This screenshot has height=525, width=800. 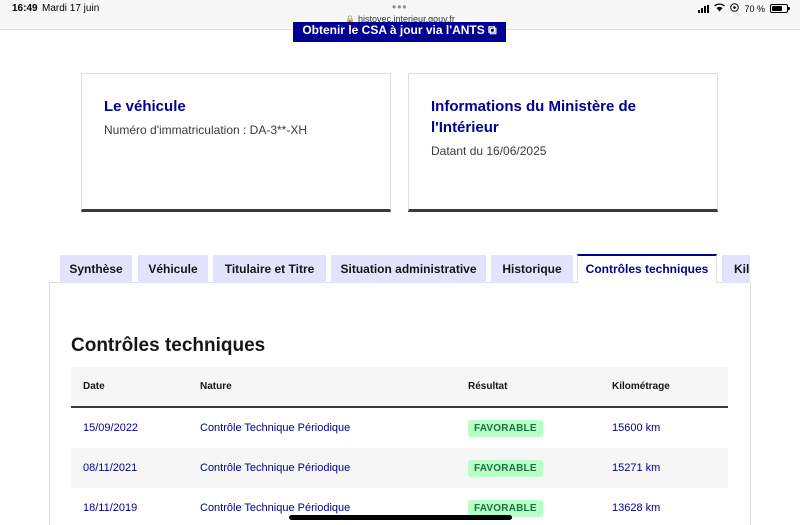 What do you see at coordinates (216, 386) in the screenshot?
I see `header-nature: Nature` at bounding box center [216, 386].